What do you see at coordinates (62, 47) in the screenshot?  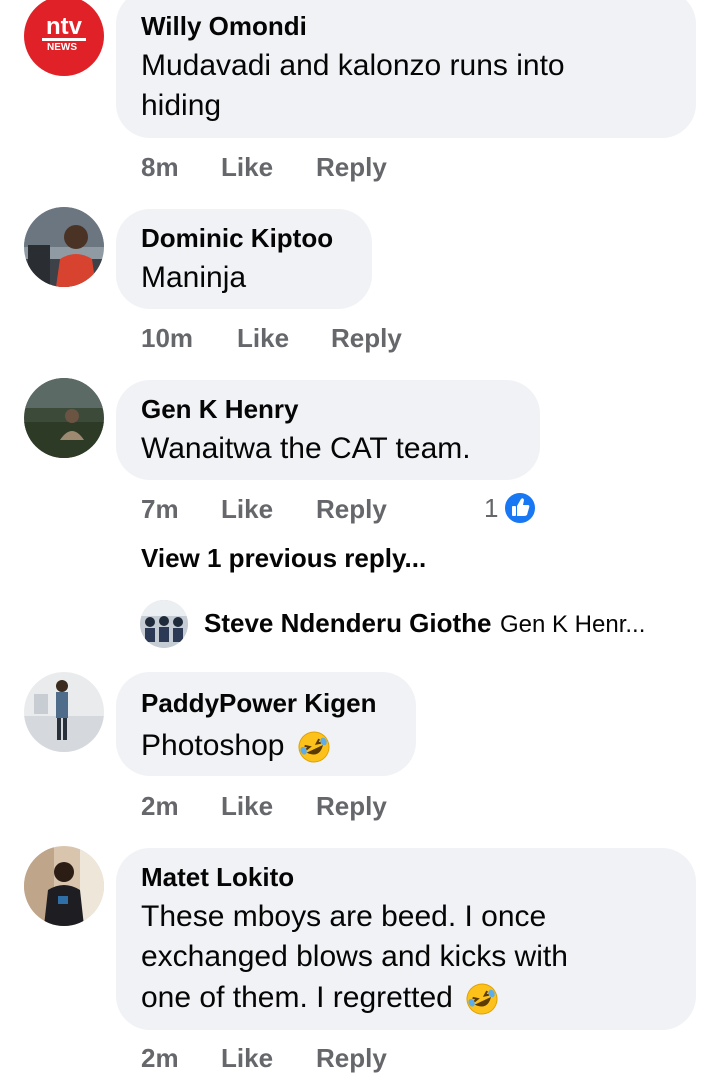 I see `svg-text: NEWS` at bounding box center [62, 47].